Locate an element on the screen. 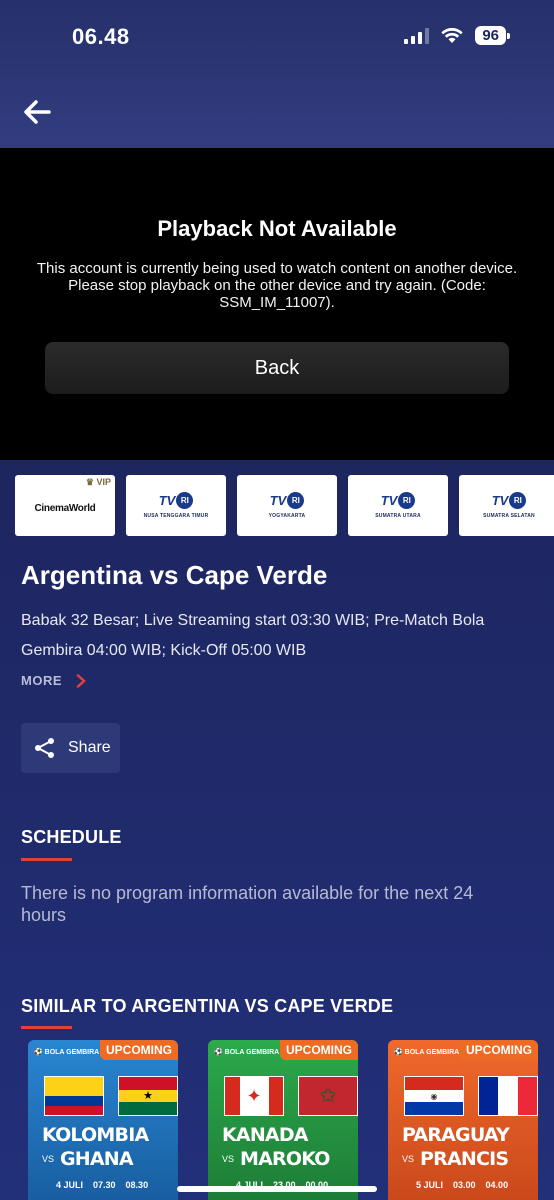 Image resolution: width=554 pixels, height=1200 pixels. match-times: 4 JULI 07.30 08.30 is located at coordinates (102, 1185).